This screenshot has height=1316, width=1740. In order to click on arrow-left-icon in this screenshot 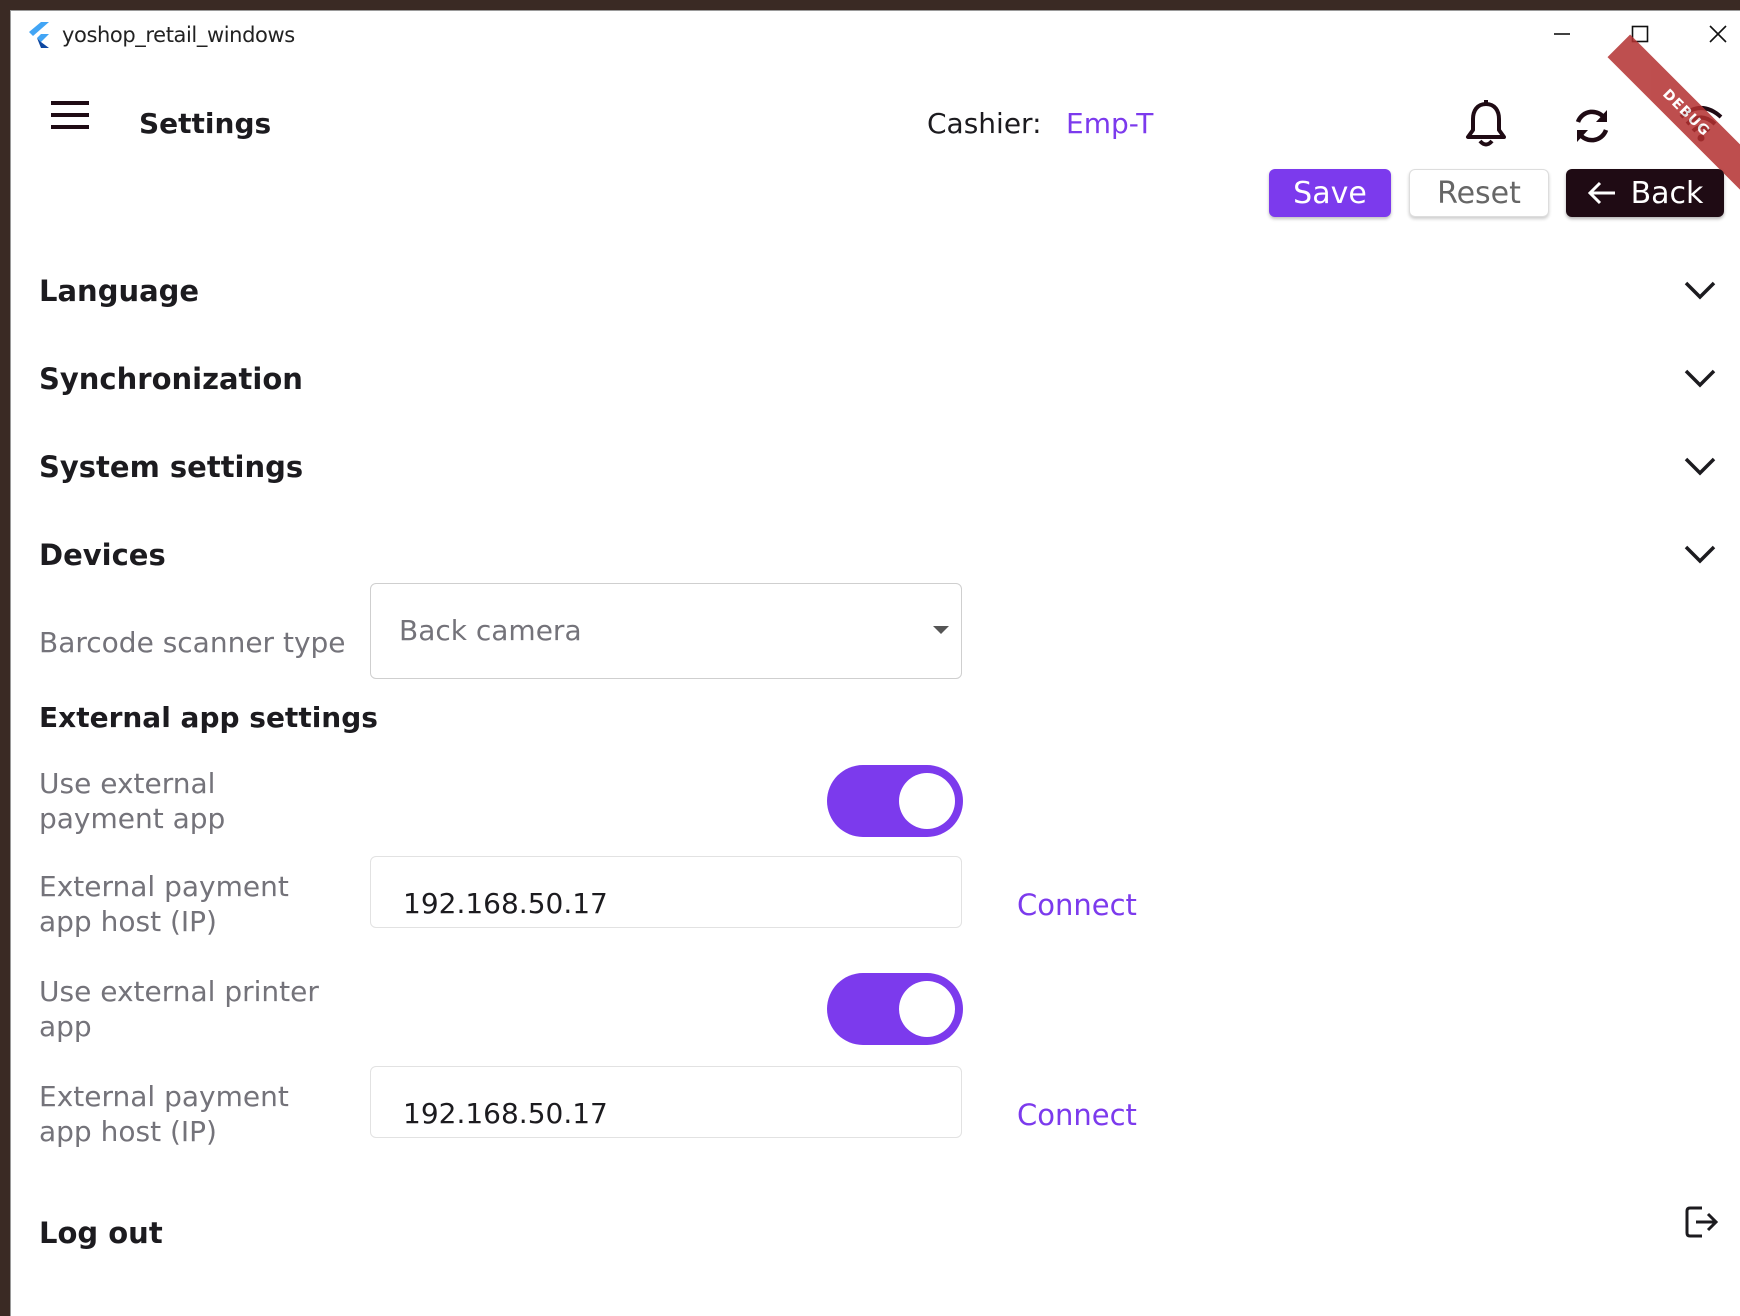, I will do `click(1601, 193)`.